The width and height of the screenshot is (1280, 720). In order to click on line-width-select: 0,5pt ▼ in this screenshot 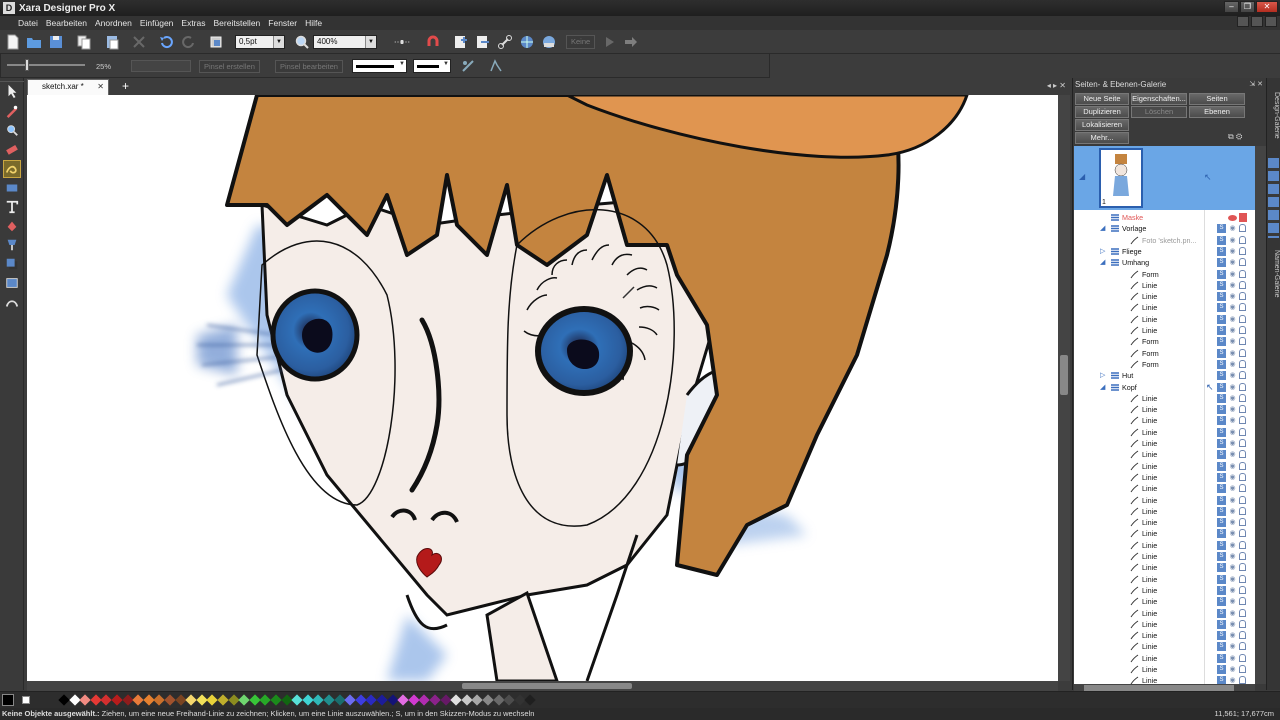, I will do `click(260, 42)`.